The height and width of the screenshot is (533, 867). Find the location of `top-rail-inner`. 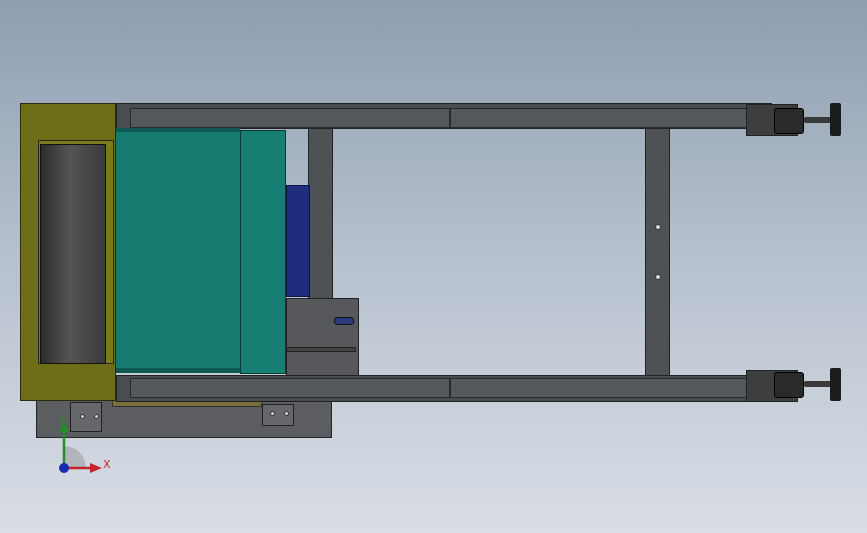

top-rail-inner is located at coordinates (290, 118).